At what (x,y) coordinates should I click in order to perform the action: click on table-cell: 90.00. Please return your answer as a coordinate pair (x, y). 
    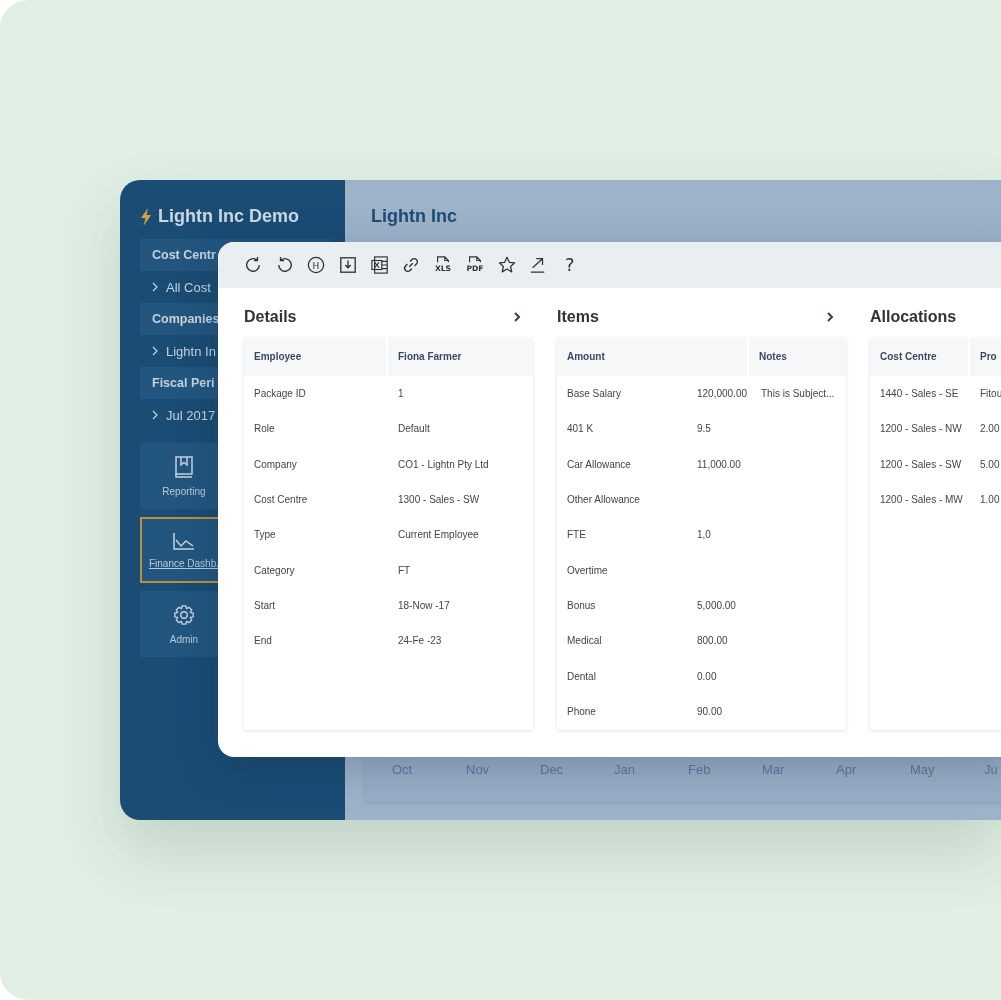
    Looking at the image, I should click on (710, 711).